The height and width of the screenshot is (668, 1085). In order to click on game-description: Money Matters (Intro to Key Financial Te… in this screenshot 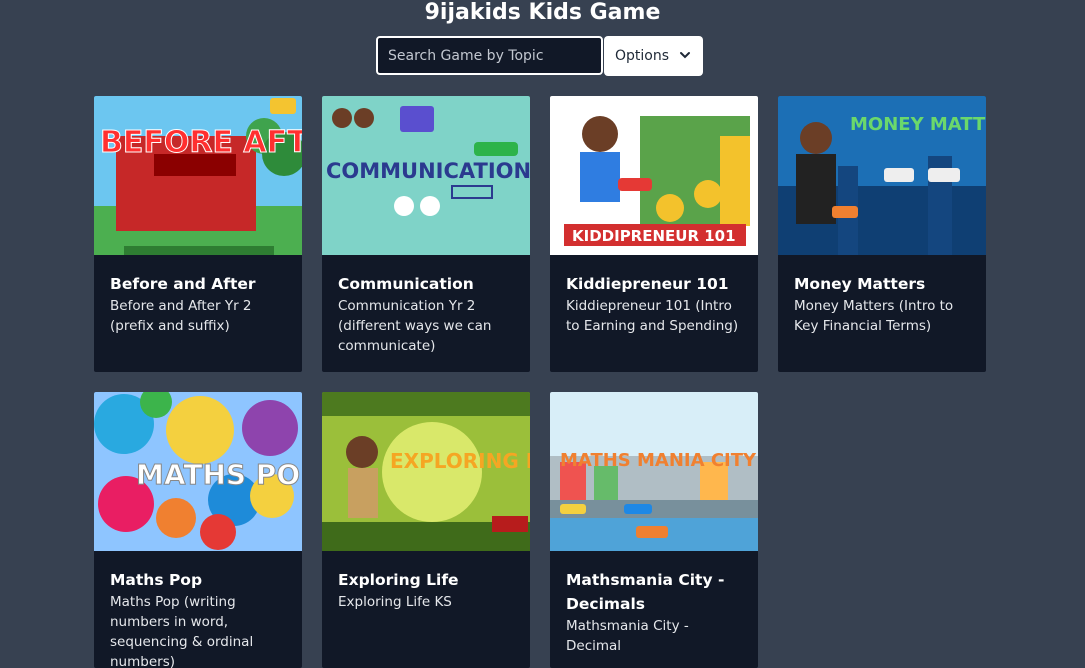, I will do `click(874, 316)`.